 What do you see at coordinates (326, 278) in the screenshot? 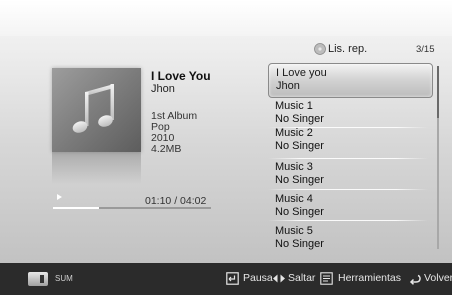
I see `tools-icon` at bounding box center [326, 278].